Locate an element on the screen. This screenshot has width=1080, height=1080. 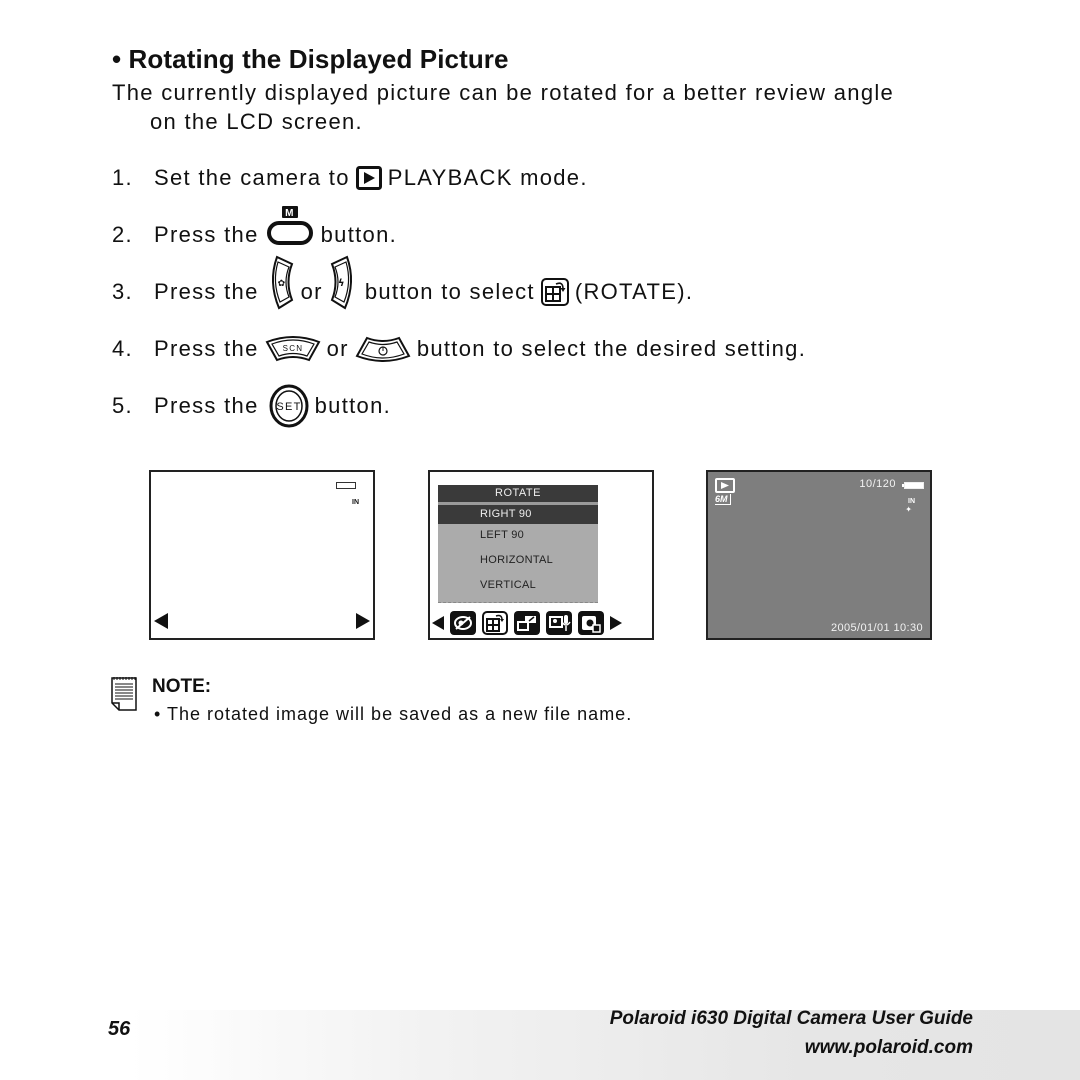
protect-icon is located at coordinates (591, 623).